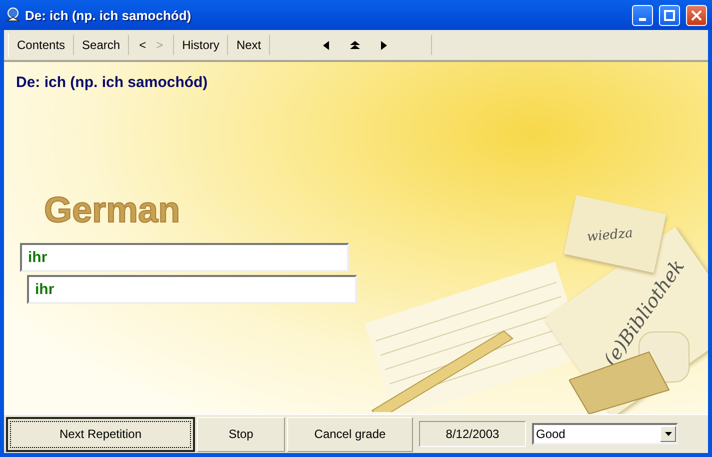 This screenshot has width=712, height=457. I want to click on minimize-button, so click(642, 15).